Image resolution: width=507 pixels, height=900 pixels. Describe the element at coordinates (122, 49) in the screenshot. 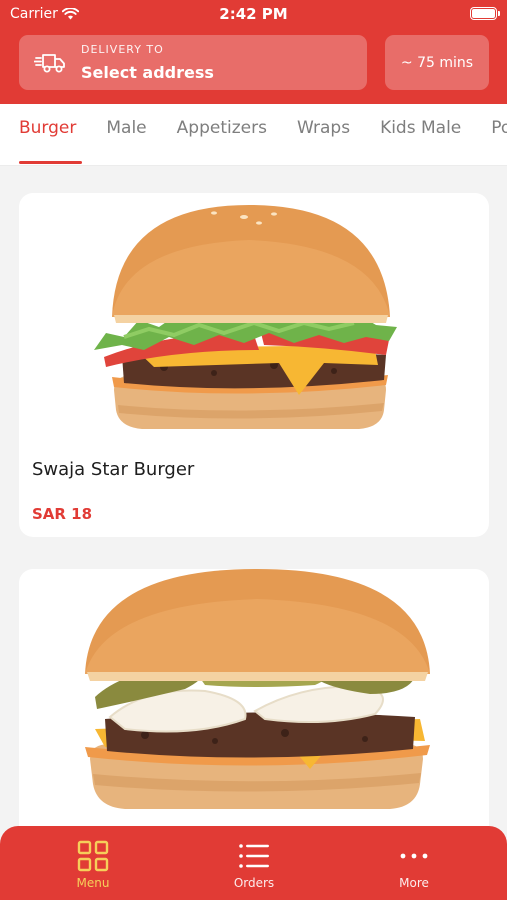

I see `delivery-to-label: DELIVERY TO` at that location.